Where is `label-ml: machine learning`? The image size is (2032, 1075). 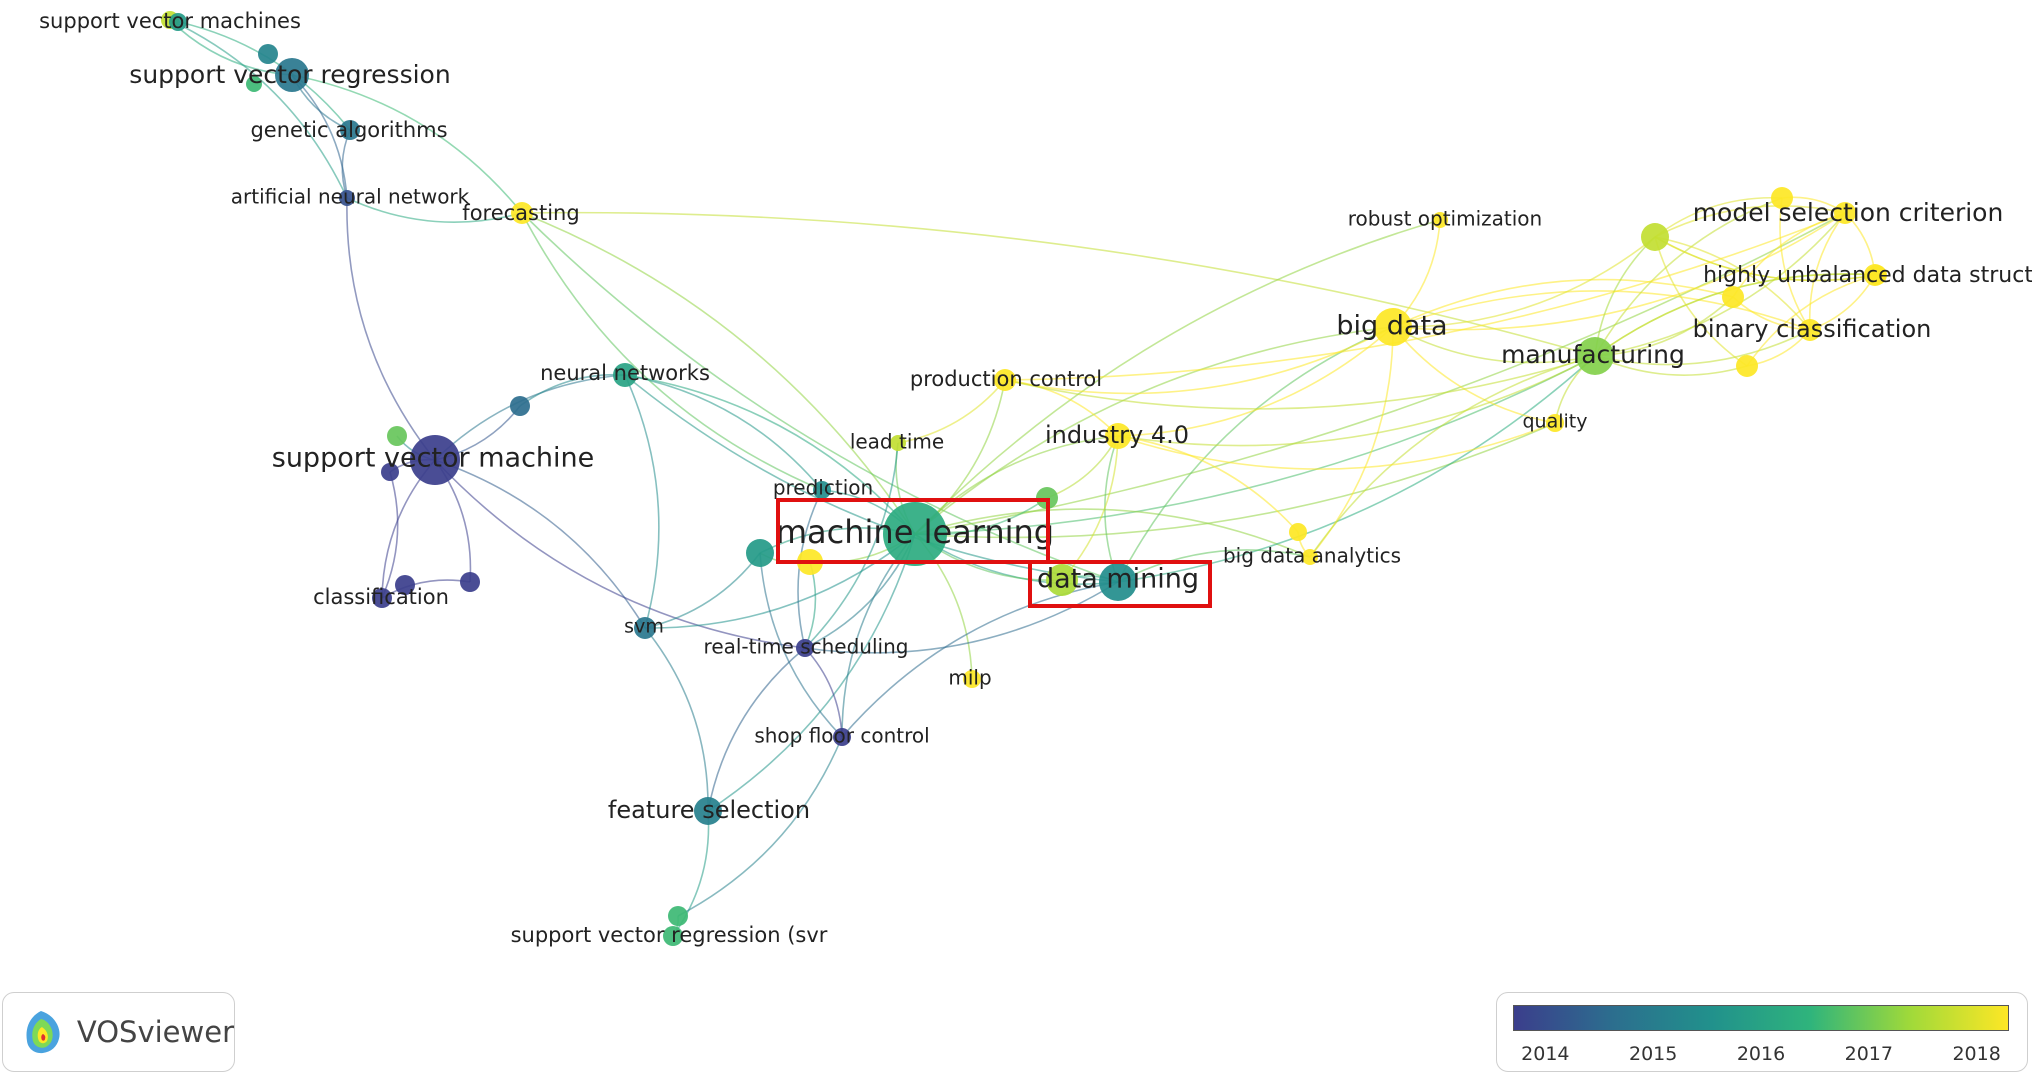
label-ml: machine learning is located at coordinates (915, 532).